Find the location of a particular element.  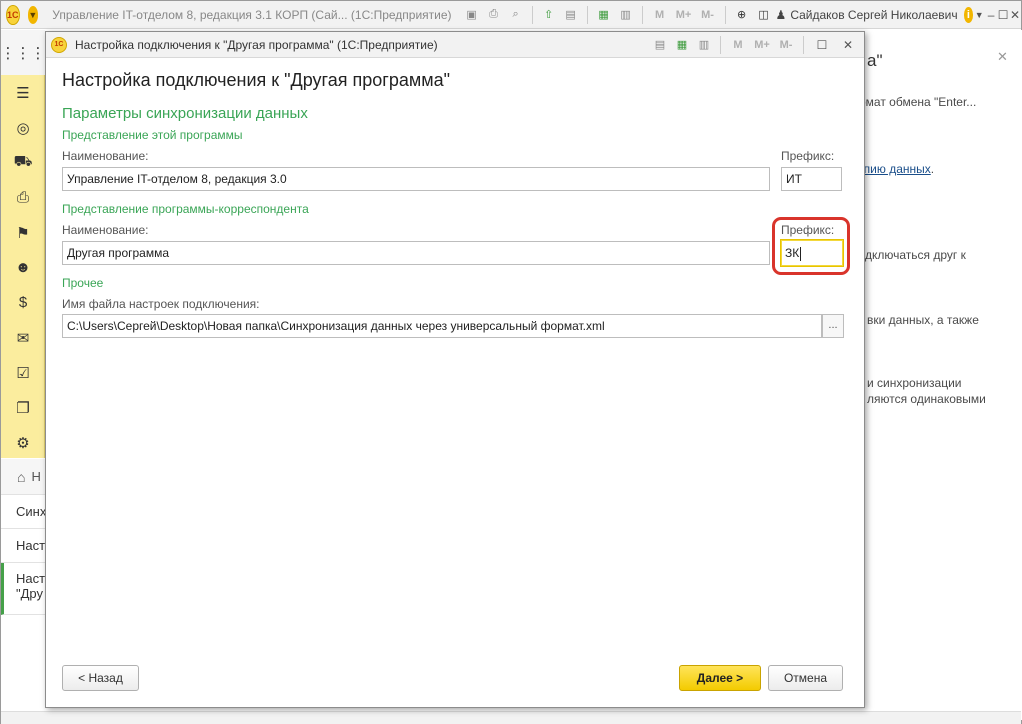

this-program-prefix-field: ИТ is located at coordinates (811, 179).